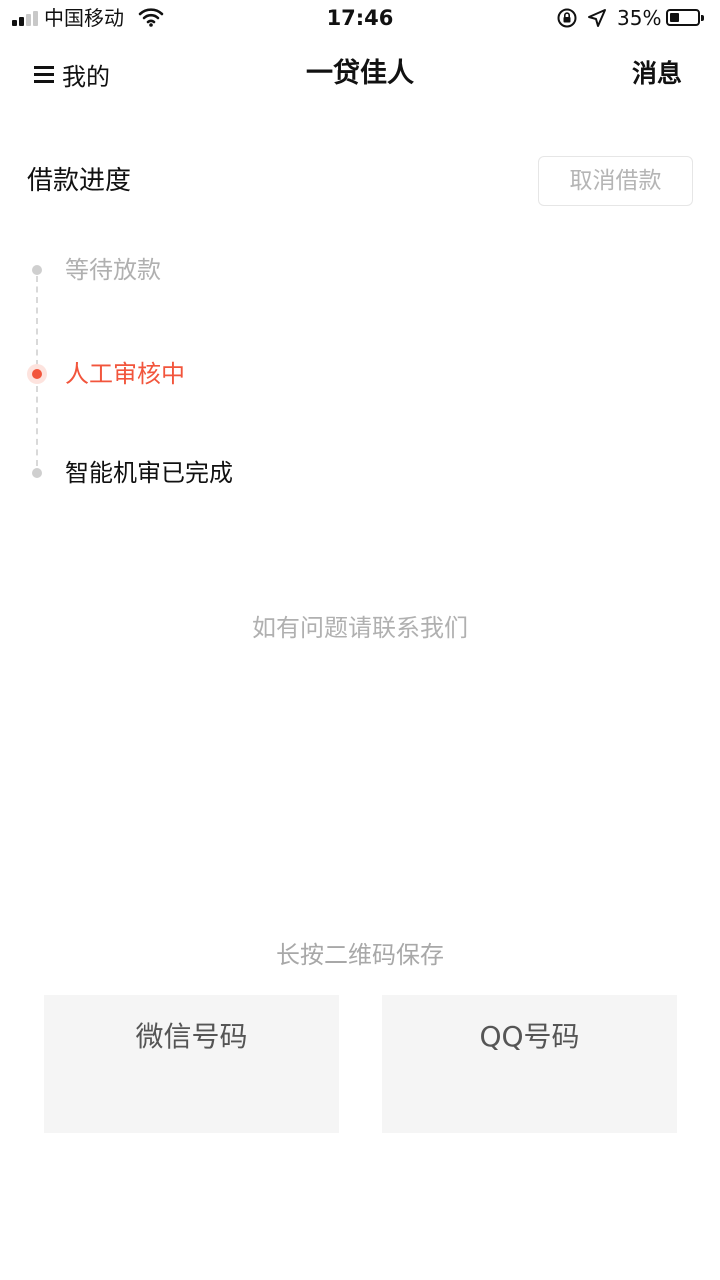  Describe the element at coordinates (191, 1064) in the screenshot. I see `wechat-qr-card: 微信号码` at that location.